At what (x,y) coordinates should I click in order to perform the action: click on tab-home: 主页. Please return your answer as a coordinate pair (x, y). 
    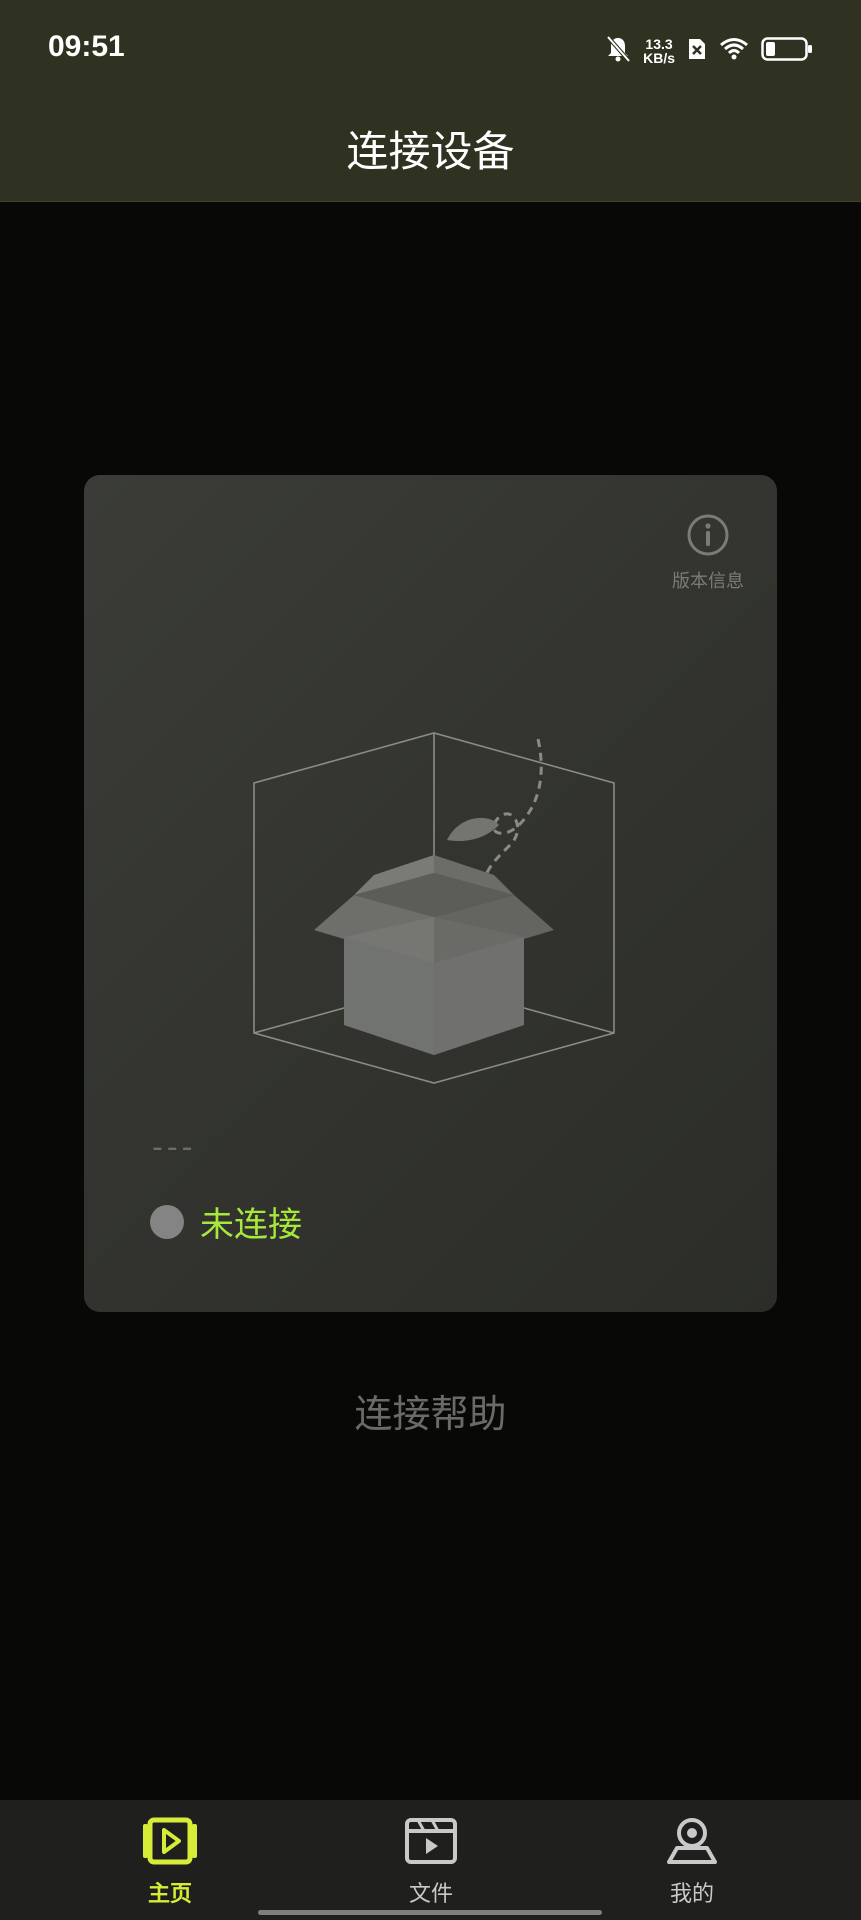
    Looking at the image, I should click on (170, 1866).